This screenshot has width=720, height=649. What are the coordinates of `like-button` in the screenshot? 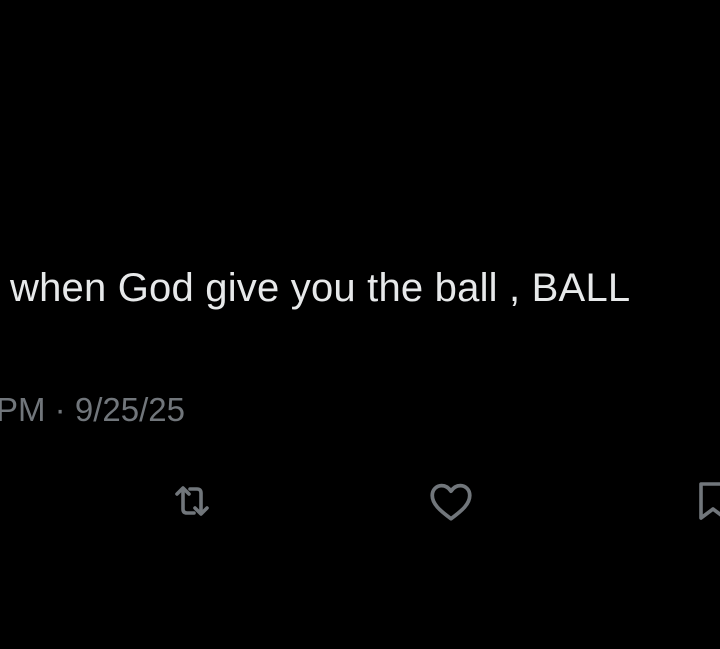 It's located at (451, 501).